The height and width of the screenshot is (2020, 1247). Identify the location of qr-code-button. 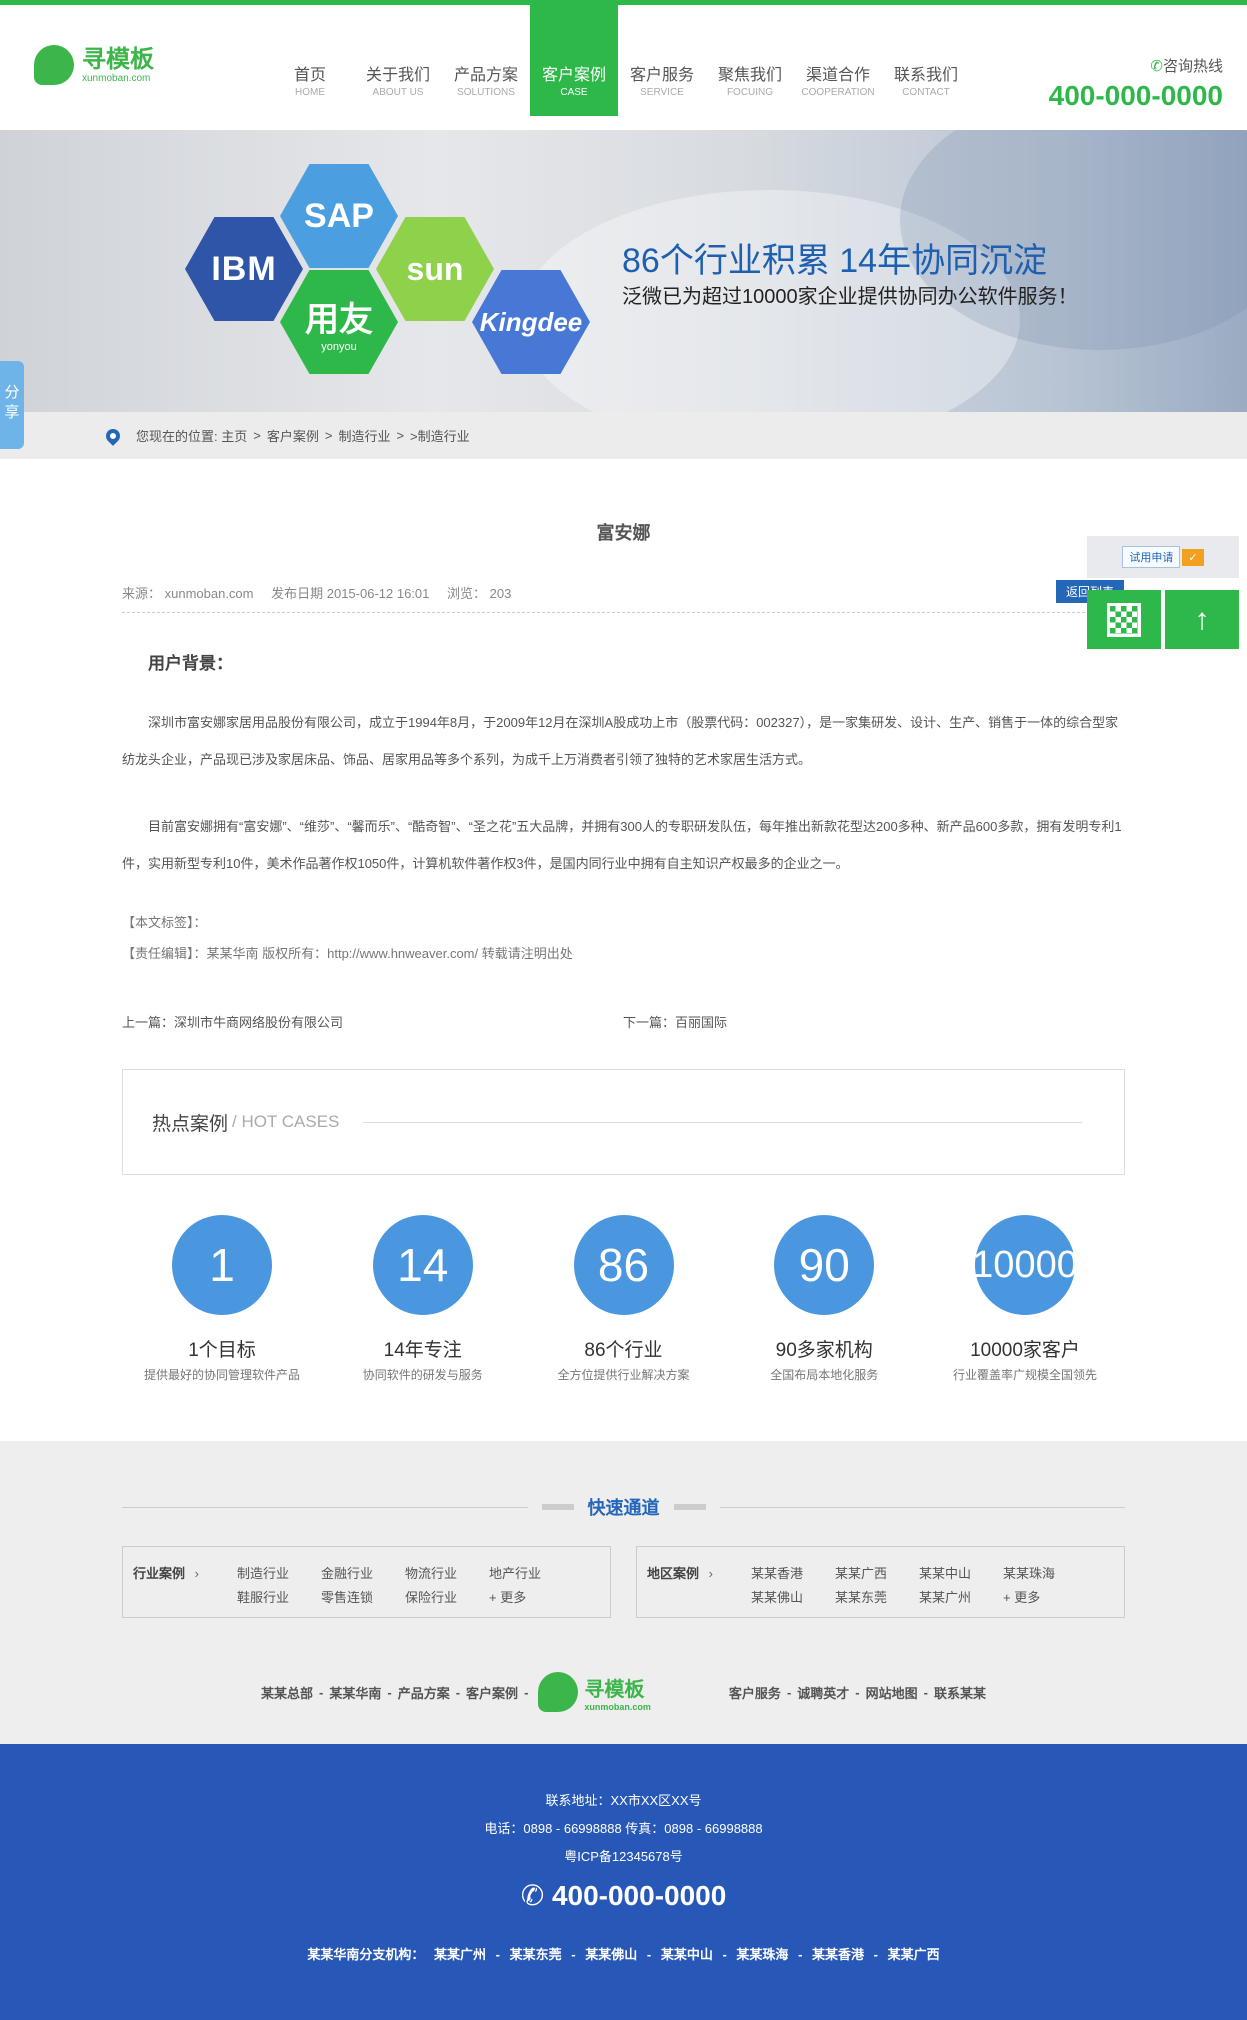
(1124, 619).